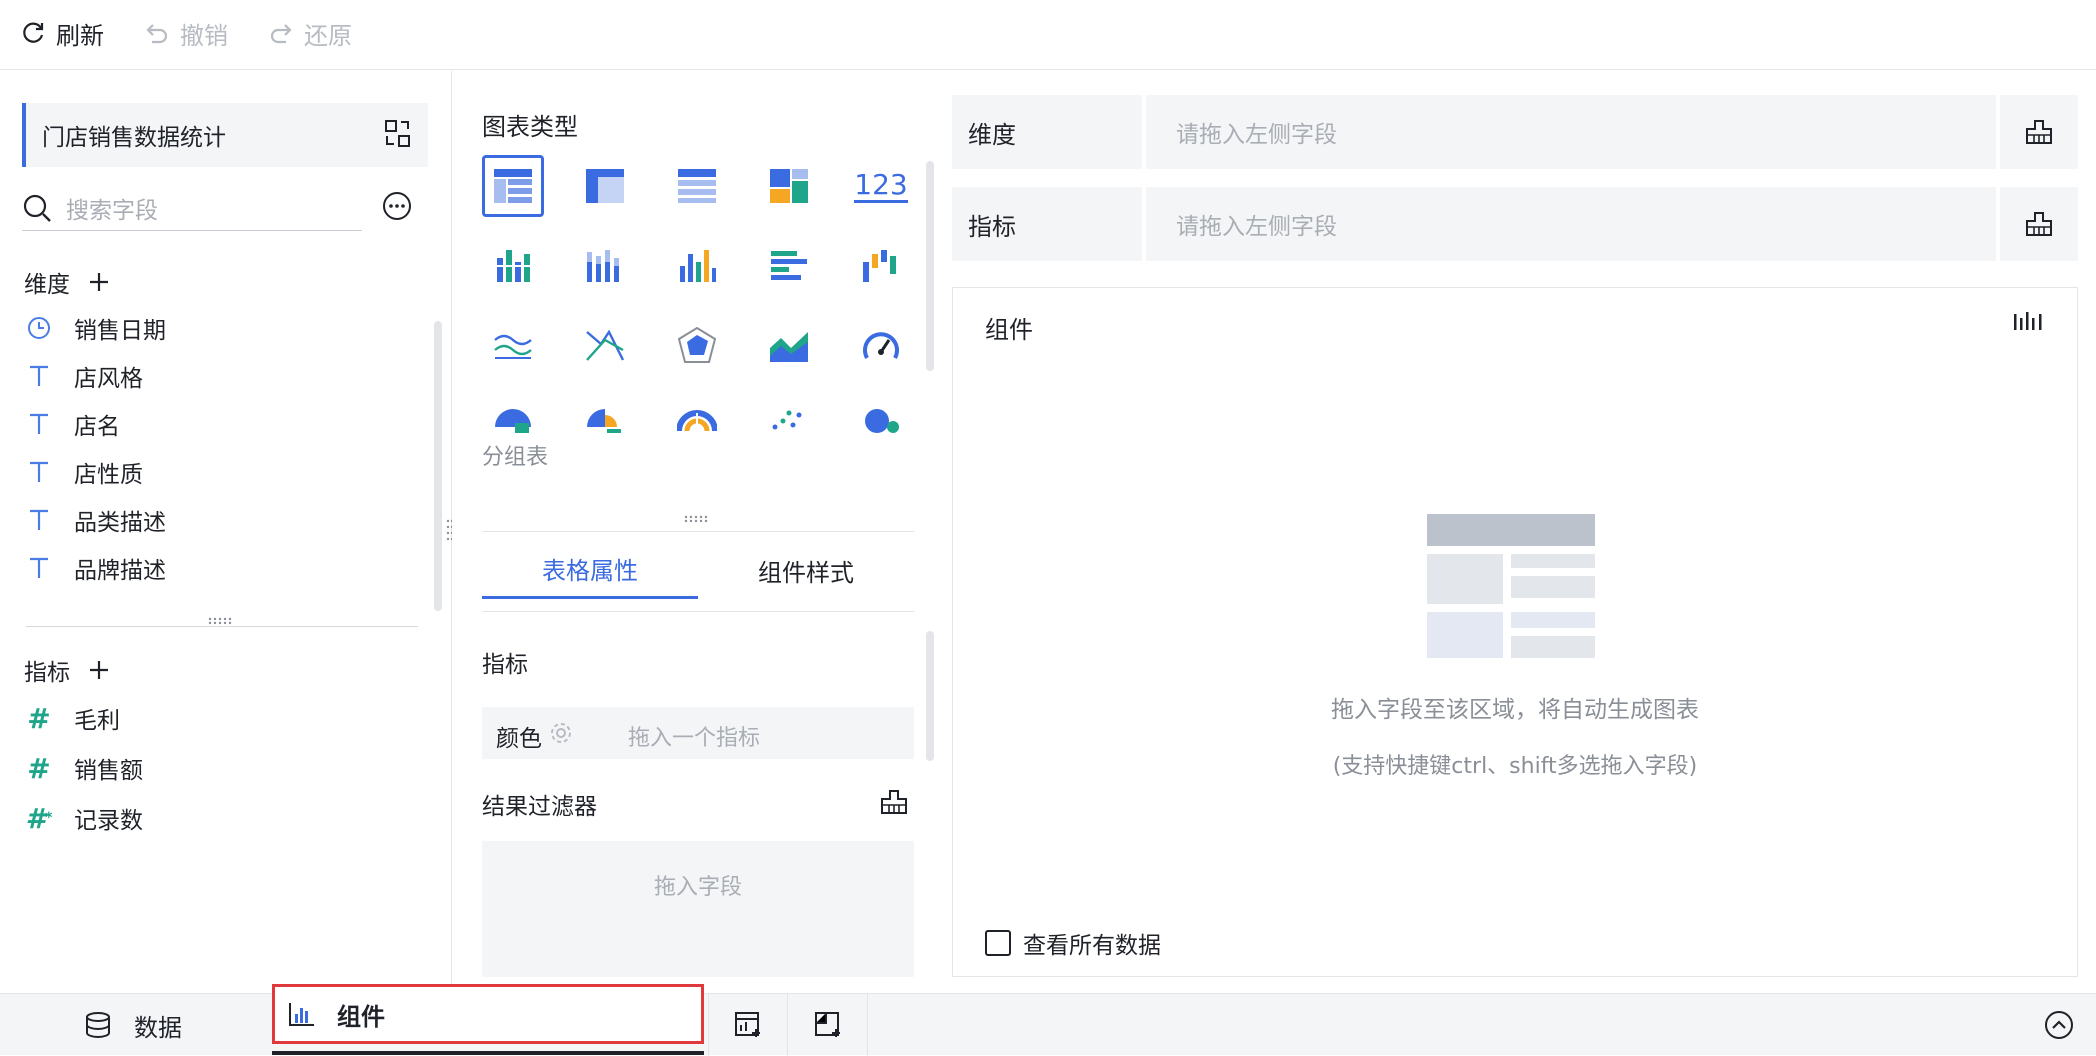 The width and height of the screenshot is (2096, 1056). Describe the element at coordinates (192, 208) in the screenshot. I see `field-search: 搜索字段` at that location.